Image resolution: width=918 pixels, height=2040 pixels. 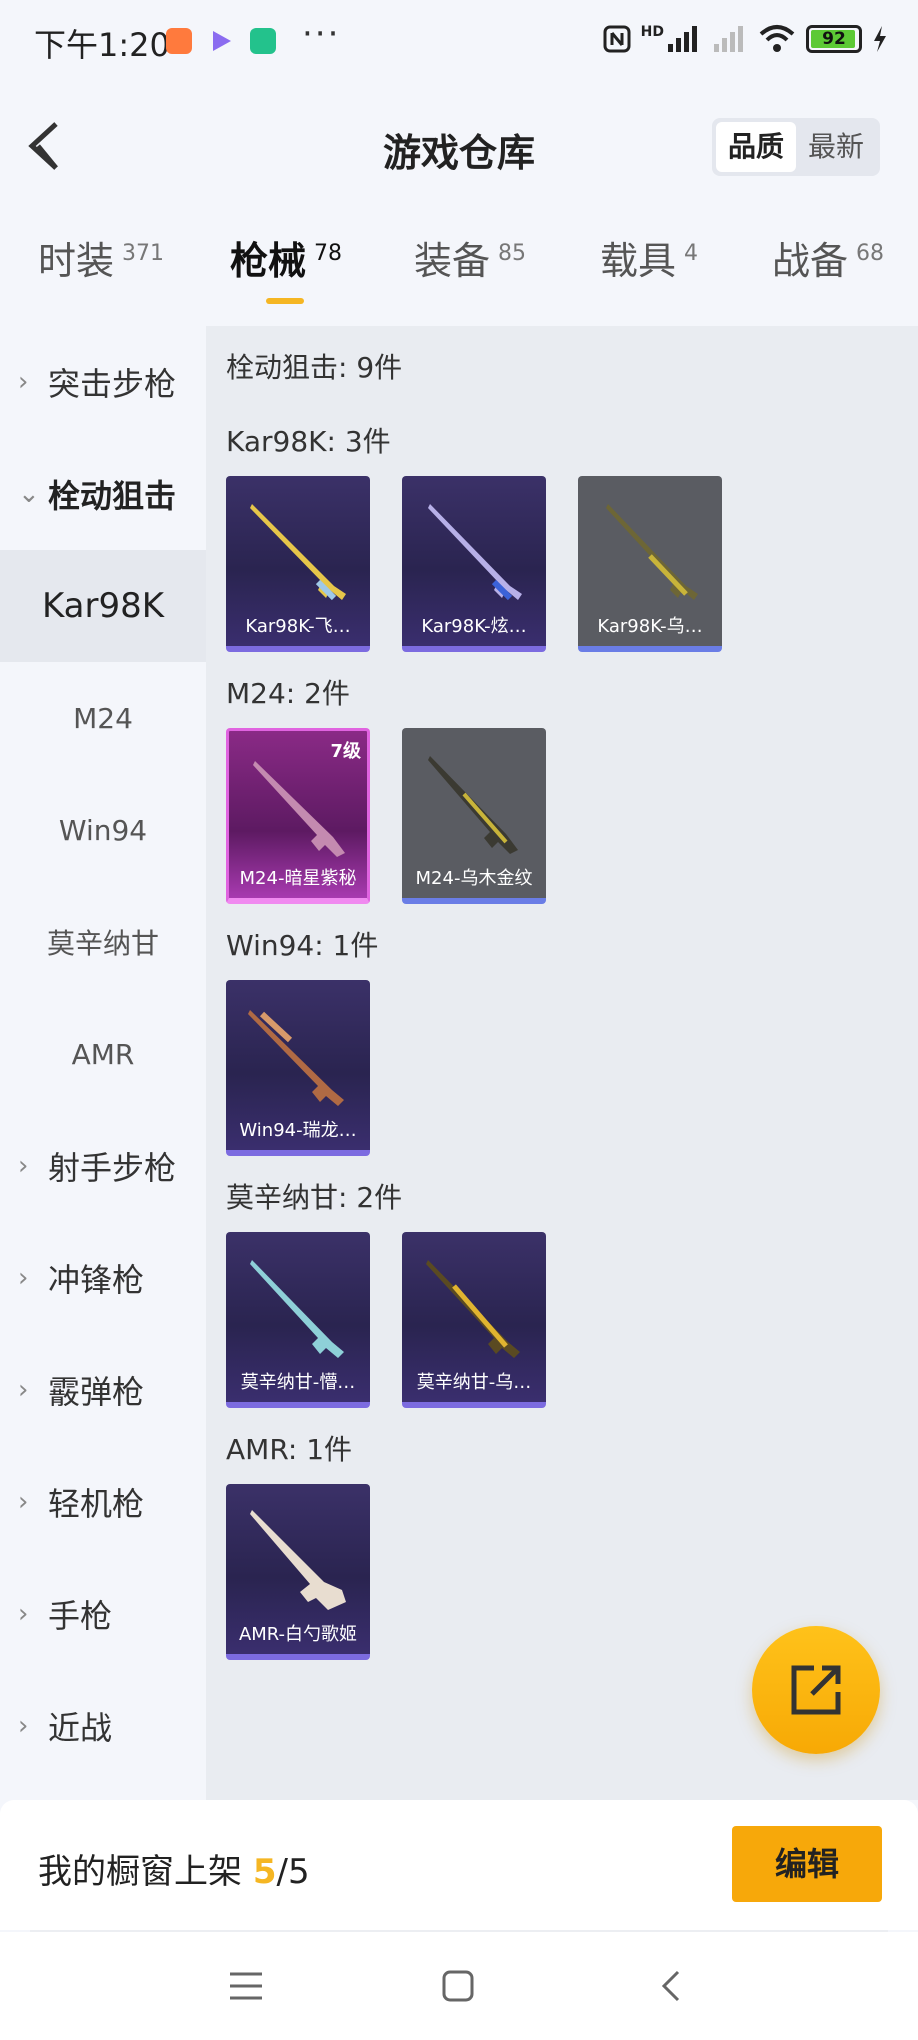 I want to click on status-right: HD 92, so click(x=745, y=39).